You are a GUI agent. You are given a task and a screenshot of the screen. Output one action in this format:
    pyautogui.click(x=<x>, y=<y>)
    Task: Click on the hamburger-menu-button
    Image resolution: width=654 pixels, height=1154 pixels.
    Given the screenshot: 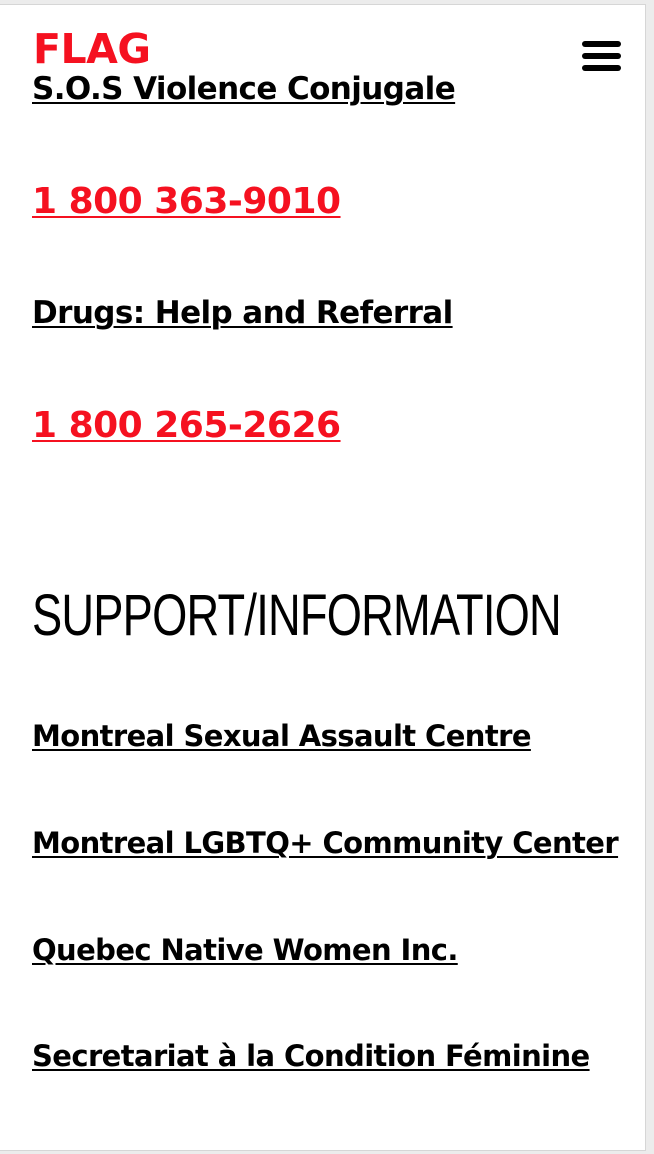 What is the action you would take?
    pyautogui.click(x=602, y=57)
    